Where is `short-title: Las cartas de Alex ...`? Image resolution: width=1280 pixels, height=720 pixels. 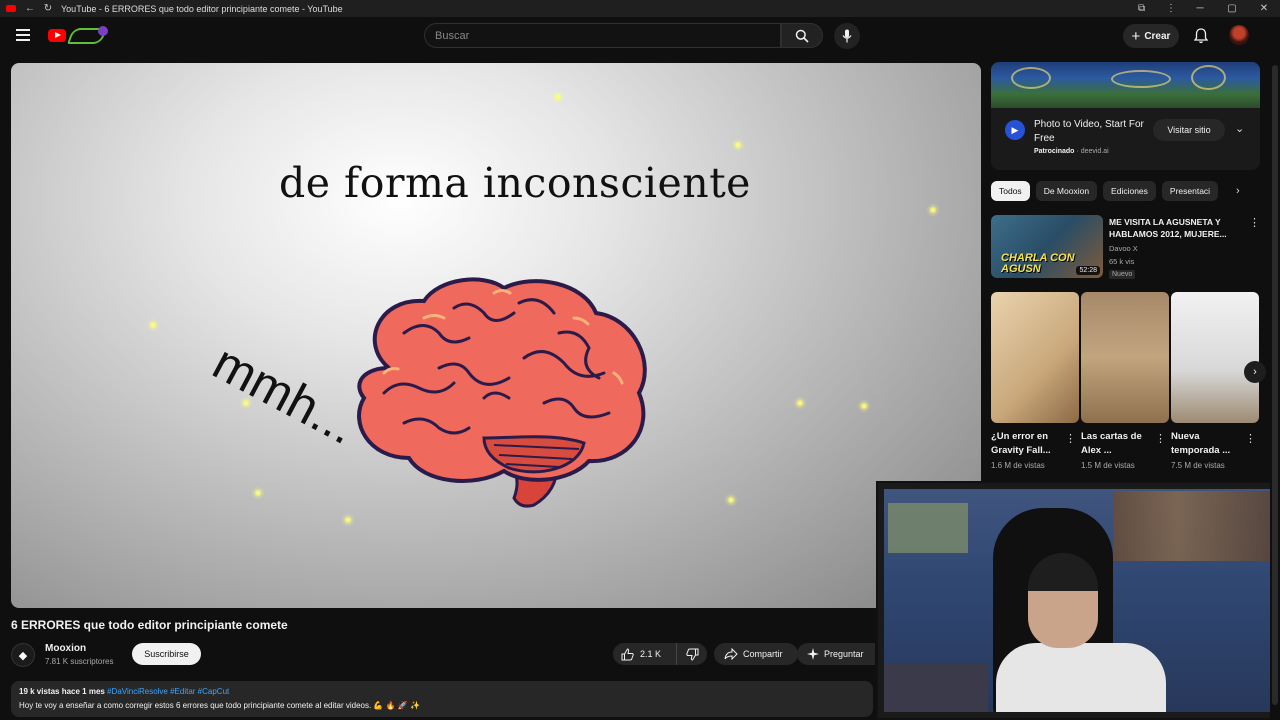 short-title: Las cartas de Alex ... is located at coordinates (1120, 444).